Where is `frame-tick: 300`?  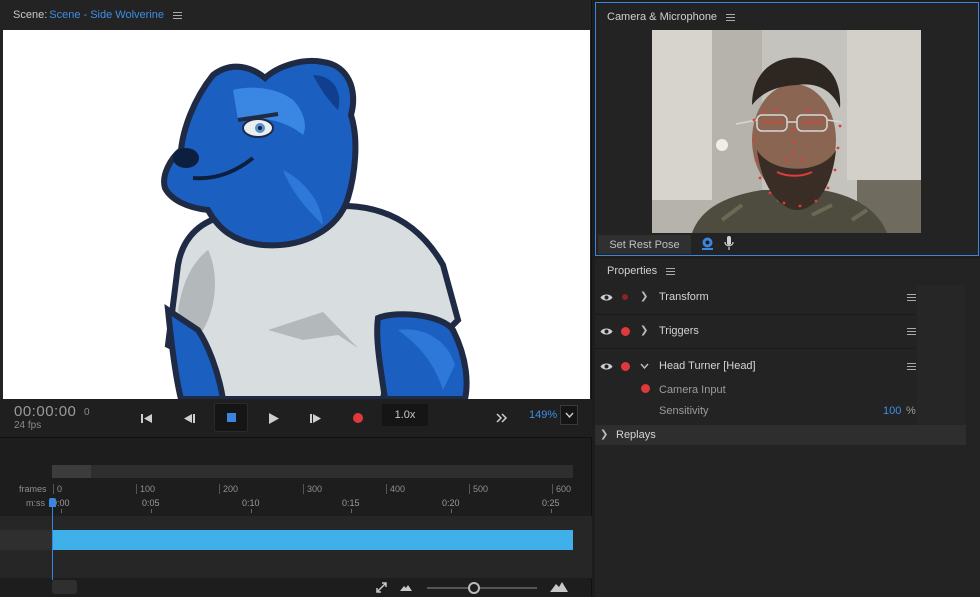 frame-tick: 300 is located at coordinates (312, 489).